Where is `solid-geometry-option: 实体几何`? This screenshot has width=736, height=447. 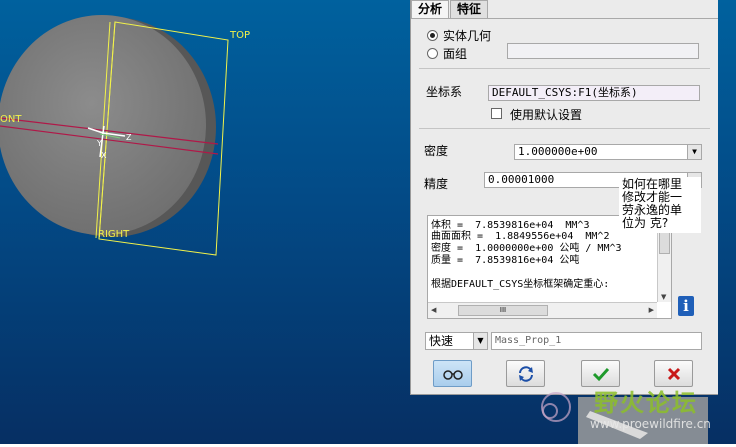 solid-geometry-option: 实体几何 is located at coordinates (459, 35).